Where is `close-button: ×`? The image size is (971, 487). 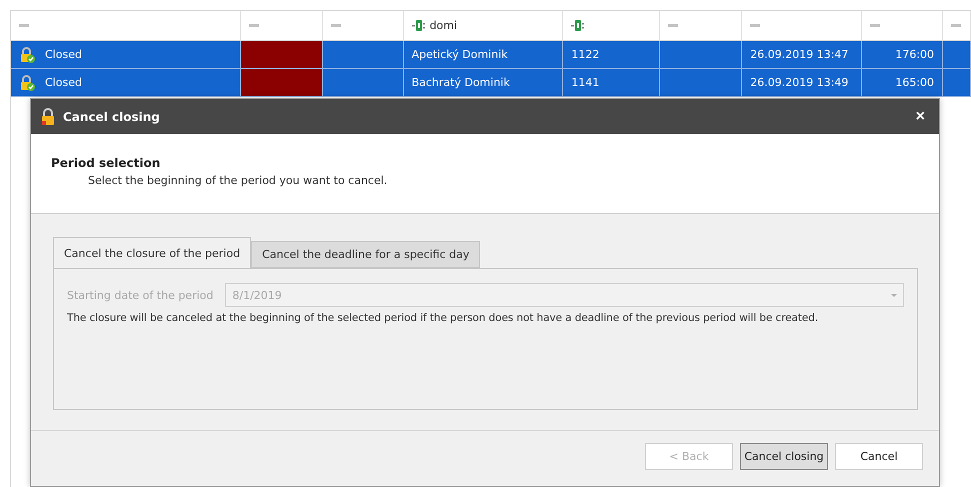 close-button: × is located at coordinates (920, 117).